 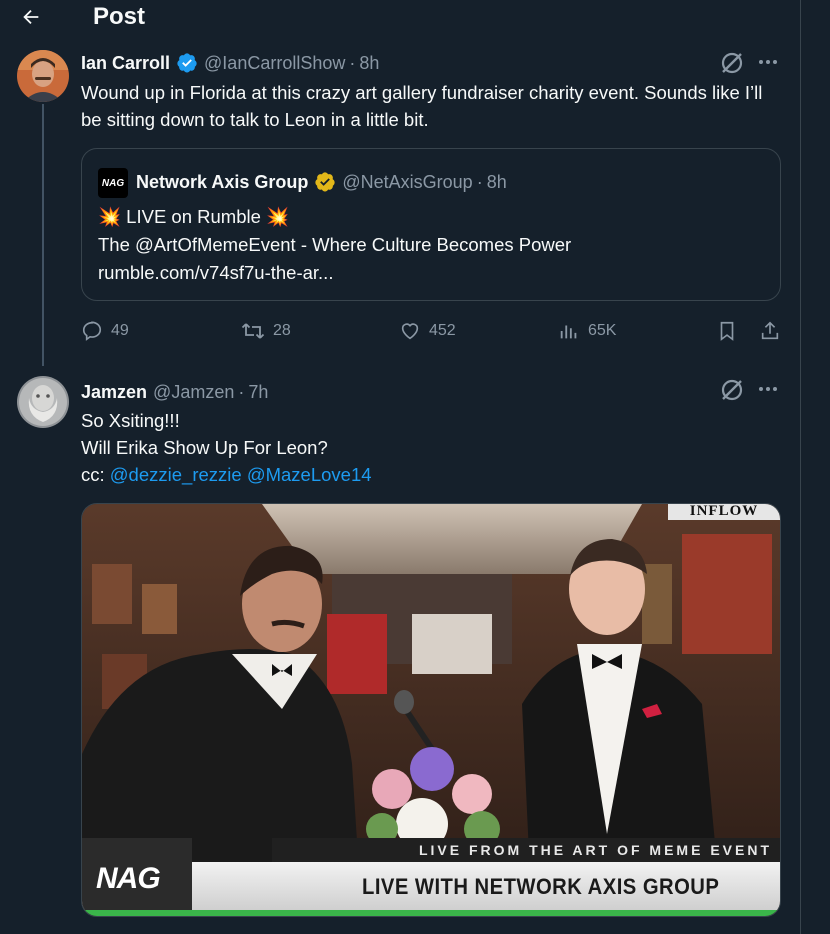 I want to click on reply-button: 49, so click(x=105, y=331).